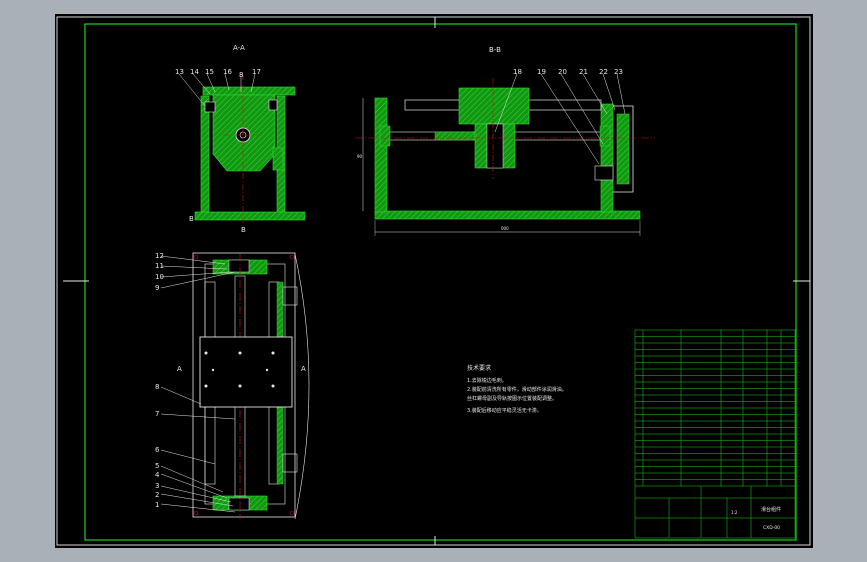  I want to click on callout-aa-15: 15, so click(209, 72).